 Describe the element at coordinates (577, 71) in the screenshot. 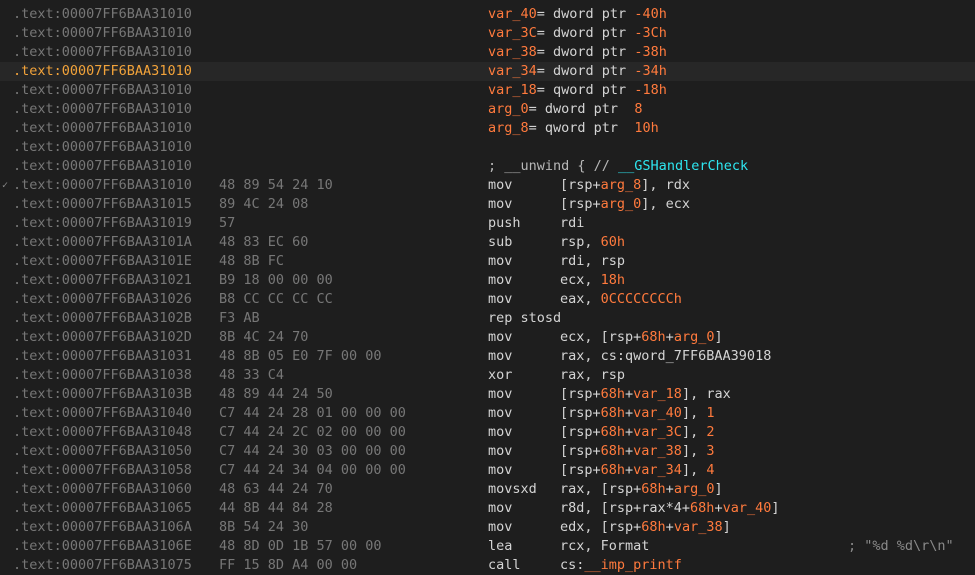

I see `declaration-text: var_34= dword ptr -34h` at that location.